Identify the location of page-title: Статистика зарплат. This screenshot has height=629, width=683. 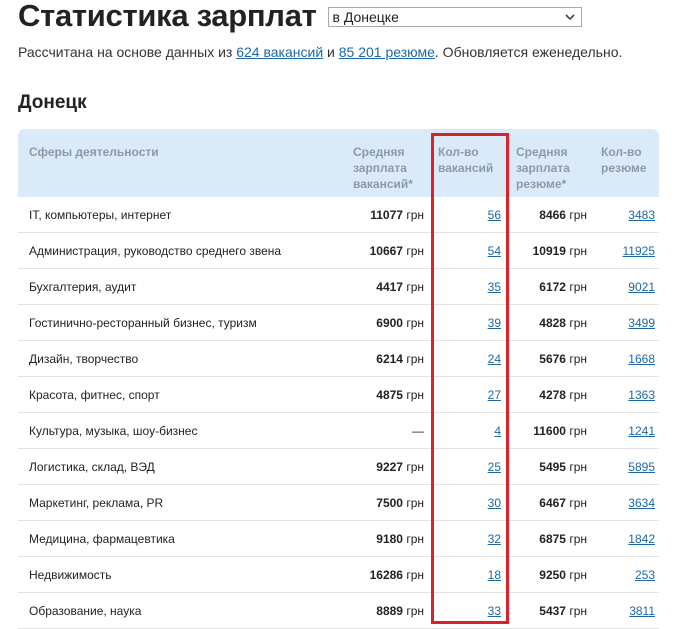
(167, 16).